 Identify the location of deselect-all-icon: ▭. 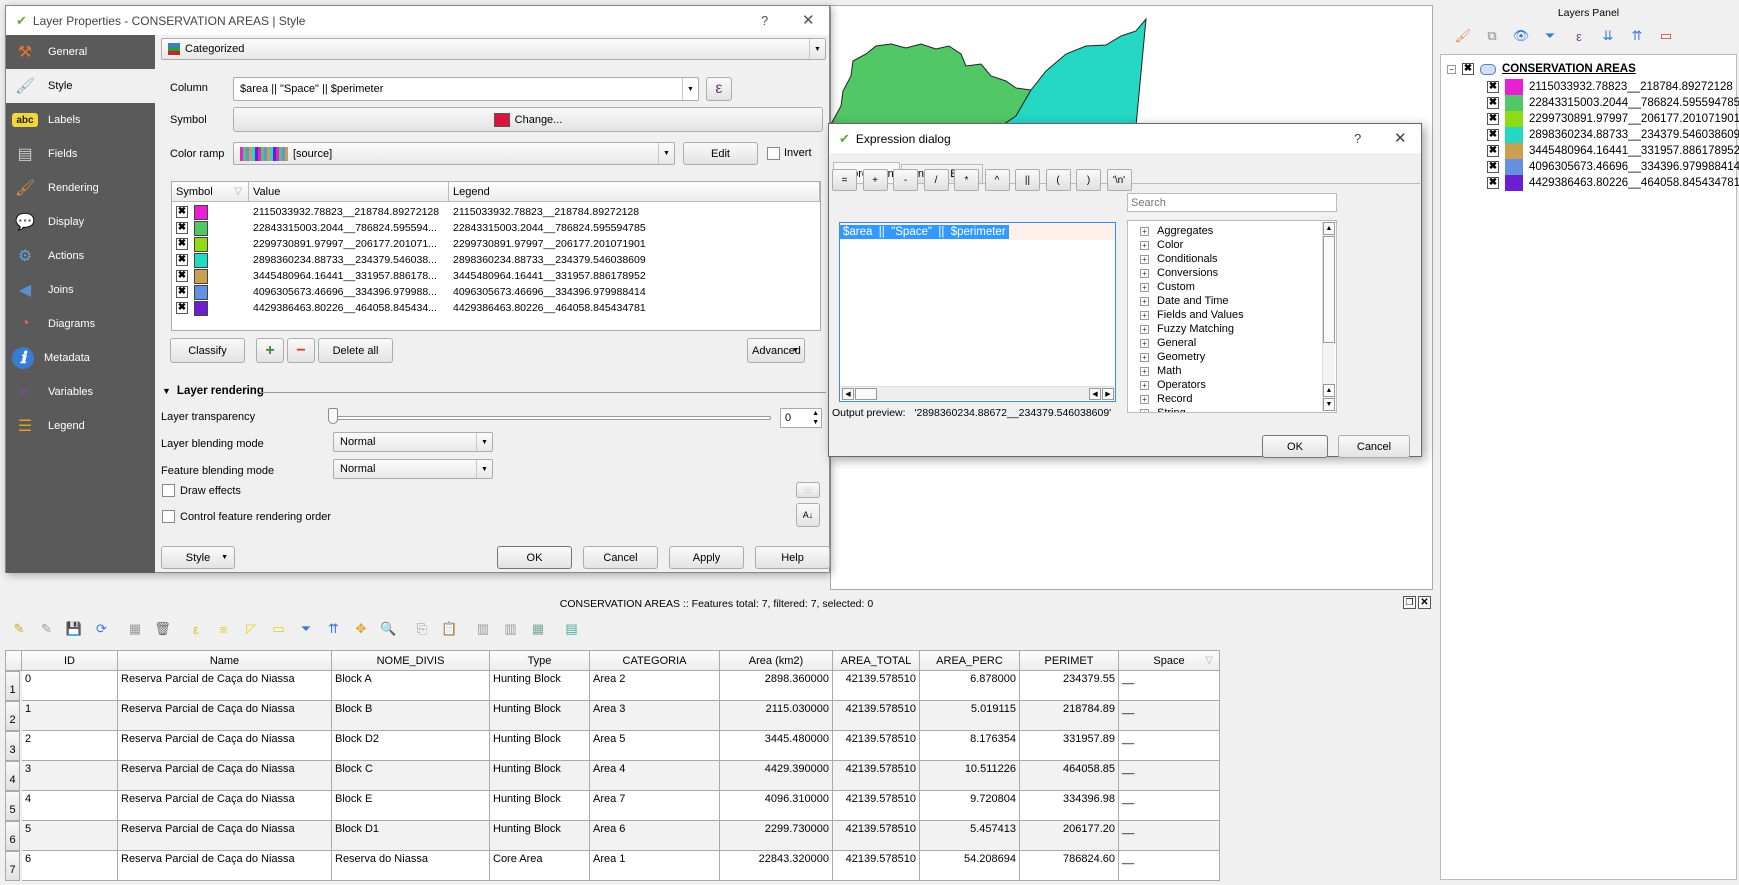
(279, 629).